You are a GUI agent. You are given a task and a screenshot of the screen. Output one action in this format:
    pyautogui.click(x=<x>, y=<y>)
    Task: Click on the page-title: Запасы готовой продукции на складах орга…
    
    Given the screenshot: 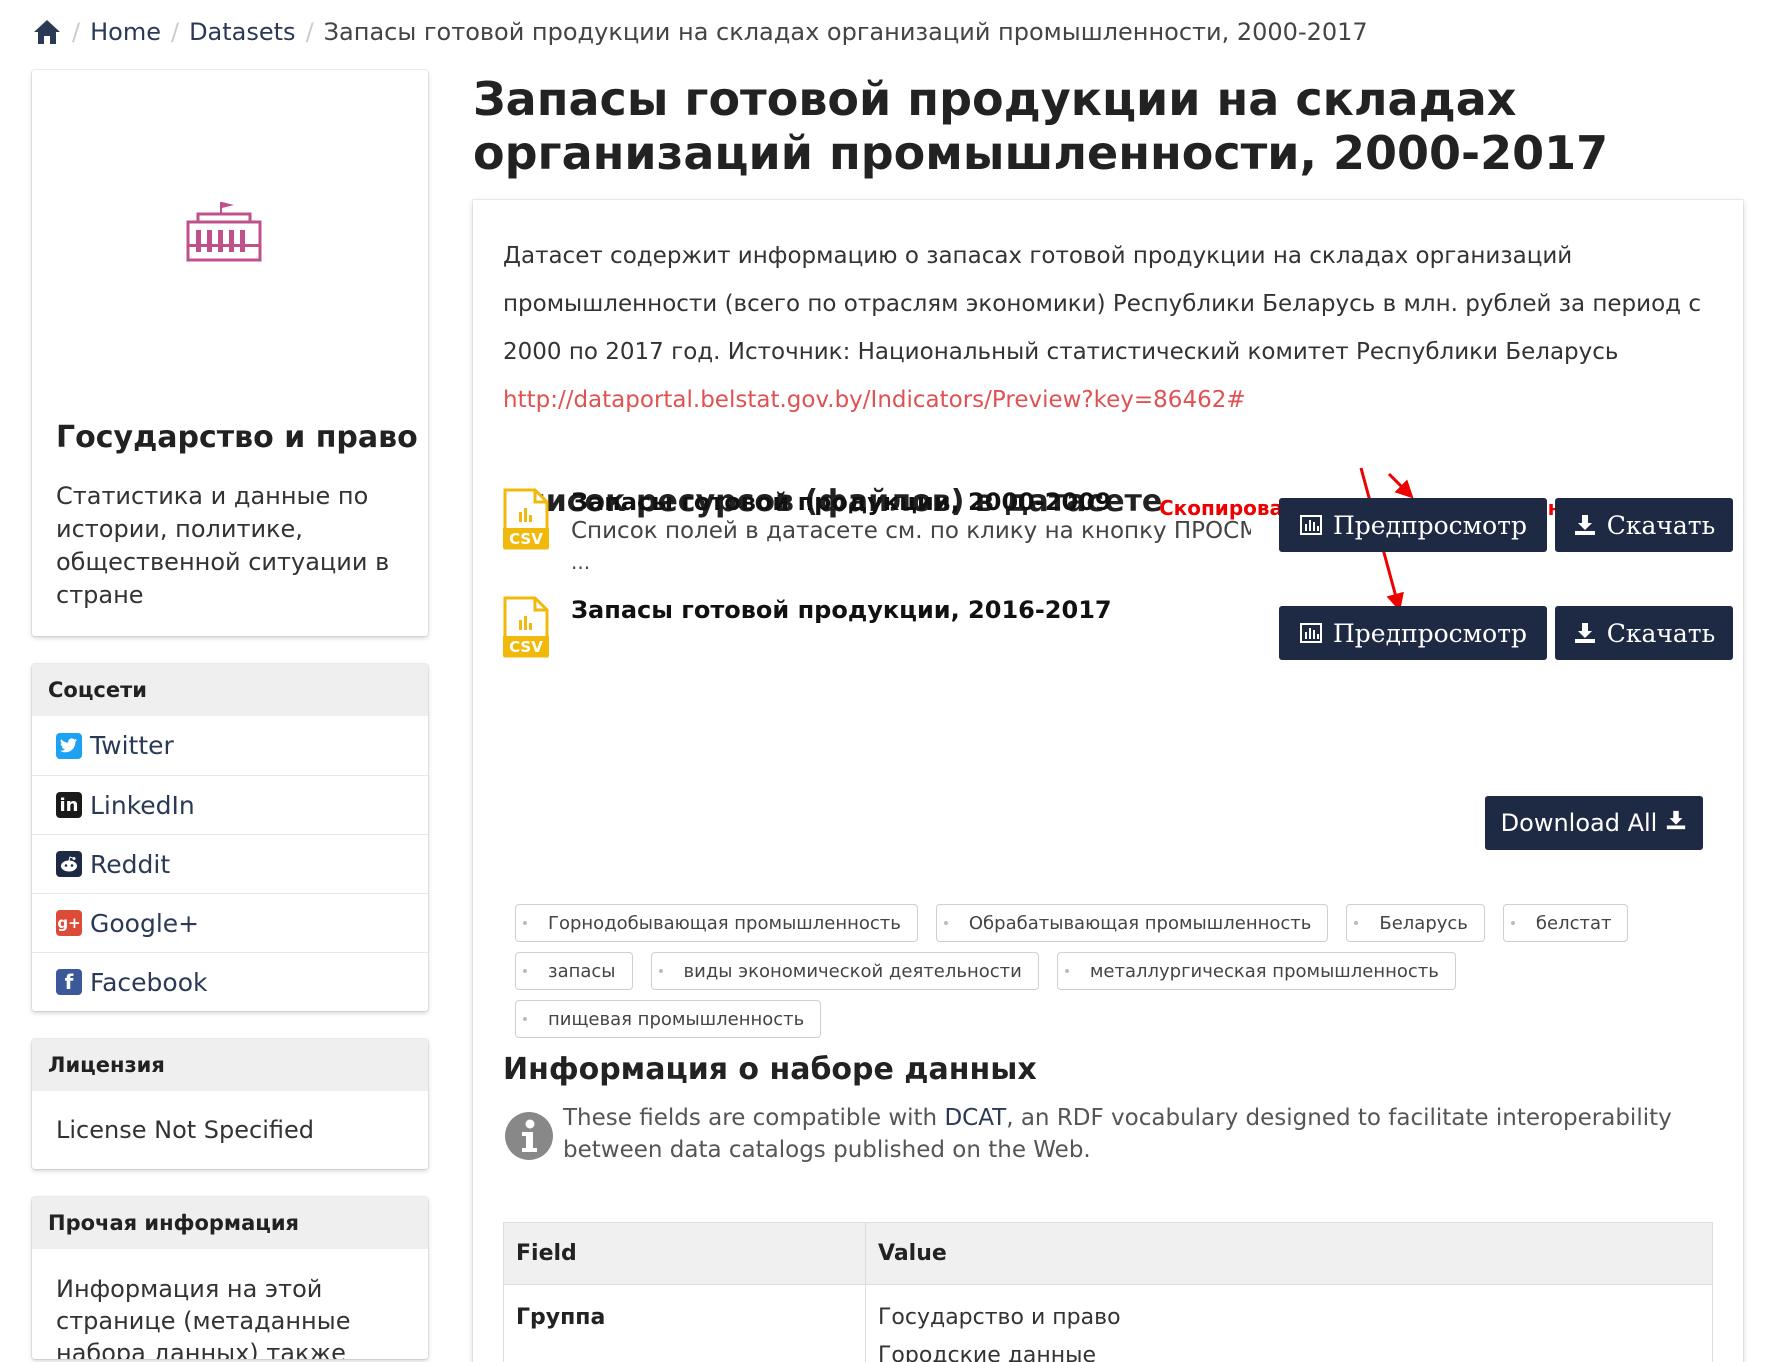 What is the action you would take?
    pyautogui.click(x=1041, y=126)
    